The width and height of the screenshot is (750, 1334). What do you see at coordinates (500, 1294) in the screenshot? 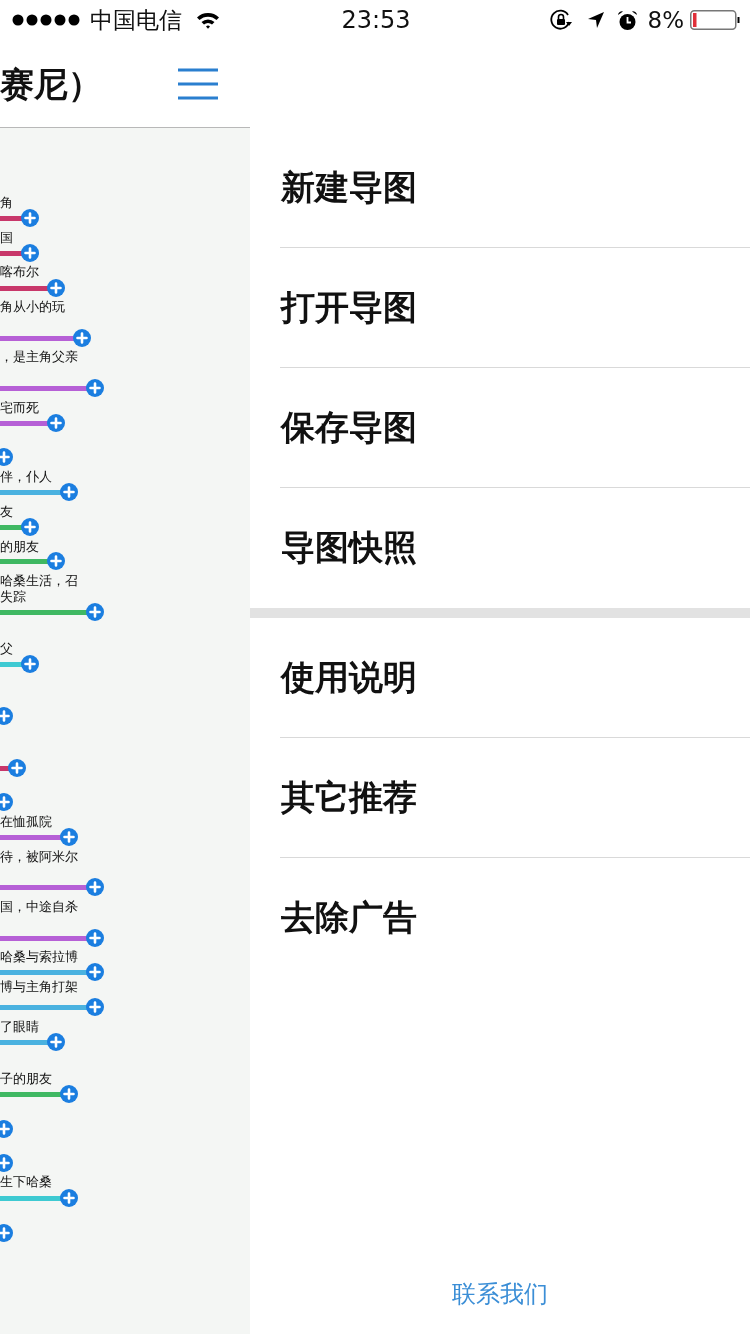
I see `contact-link: 联系我们` at bounding box center [500, 1294].